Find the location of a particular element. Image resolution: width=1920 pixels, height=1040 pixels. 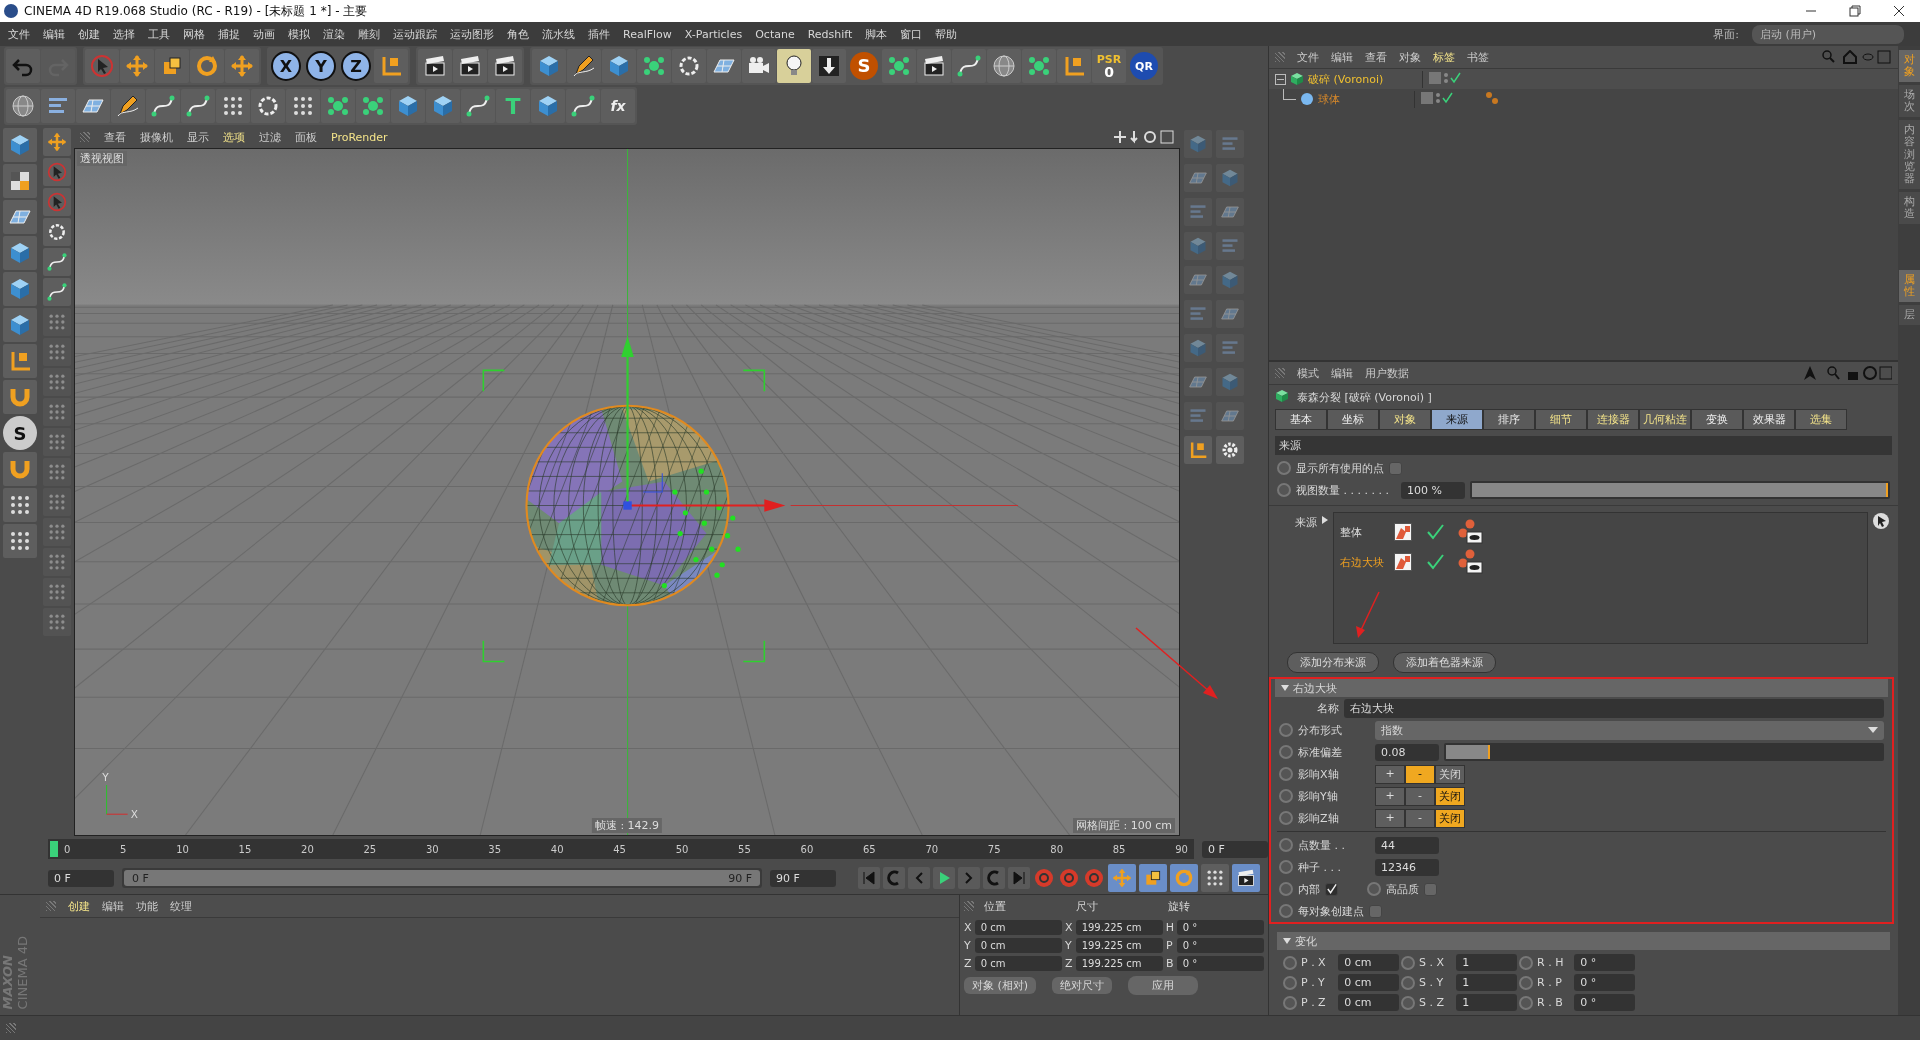

attribute-tab: 变换 is located at coordinates (1717, 419).